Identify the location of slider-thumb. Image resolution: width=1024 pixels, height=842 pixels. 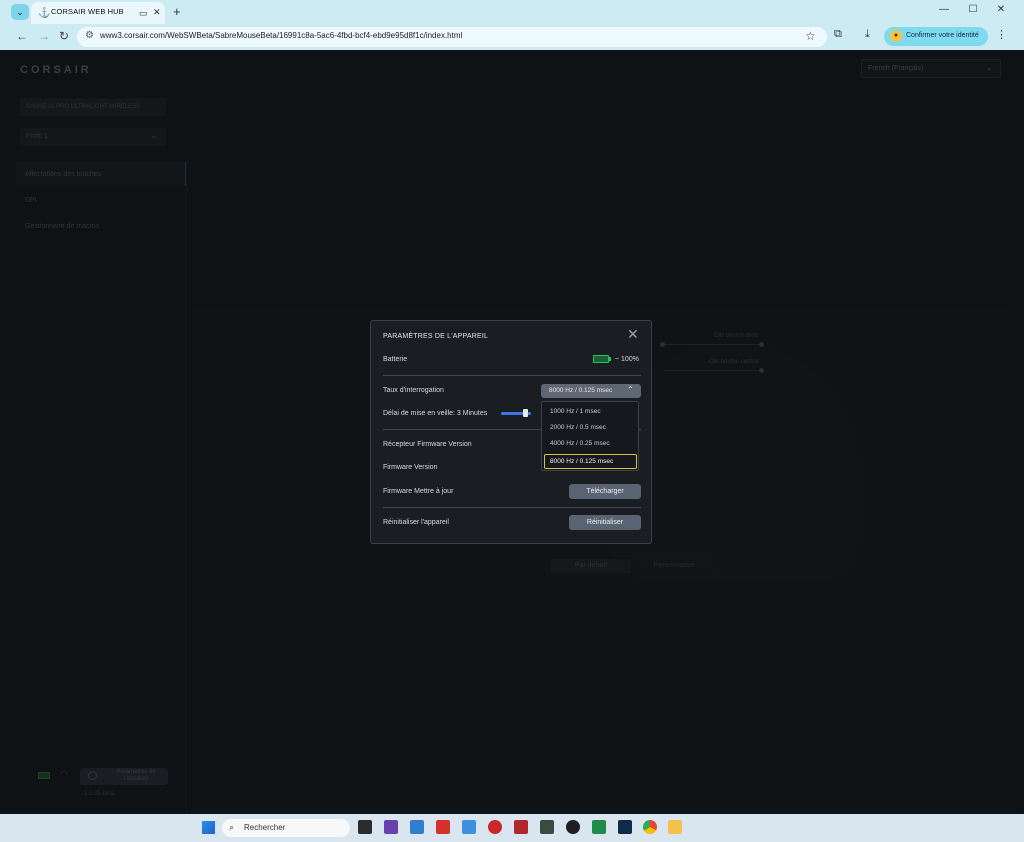
(525, 413).